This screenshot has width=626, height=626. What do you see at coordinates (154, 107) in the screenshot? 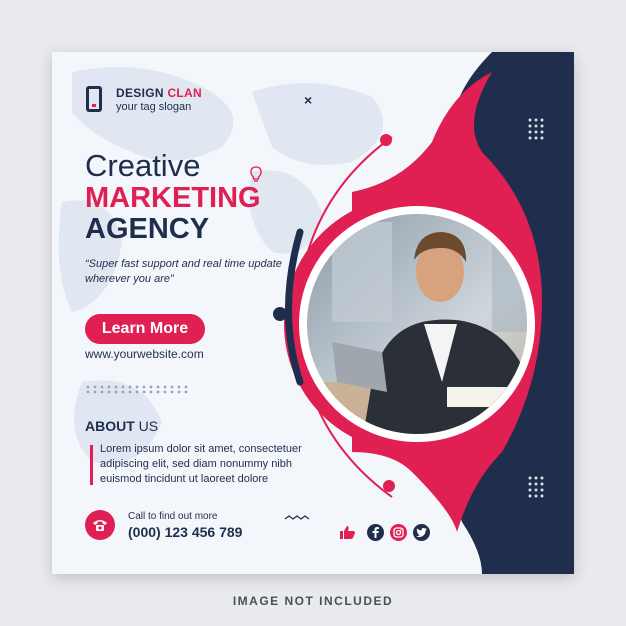
I see `brand-slogan: your tag slogan` at bounding box center [154, 107].